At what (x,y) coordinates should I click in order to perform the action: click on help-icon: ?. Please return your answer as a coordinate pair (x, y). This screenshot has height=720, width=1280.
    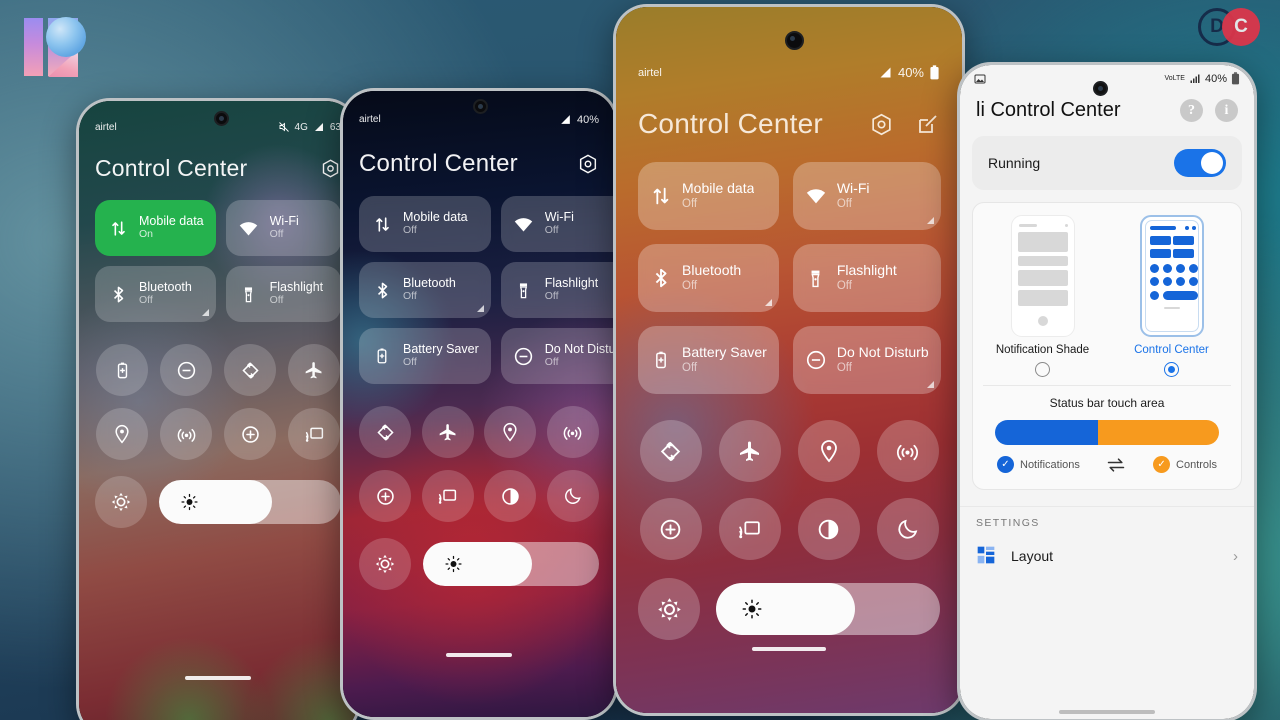
    Looking at the image, I should click on (1191, 110).